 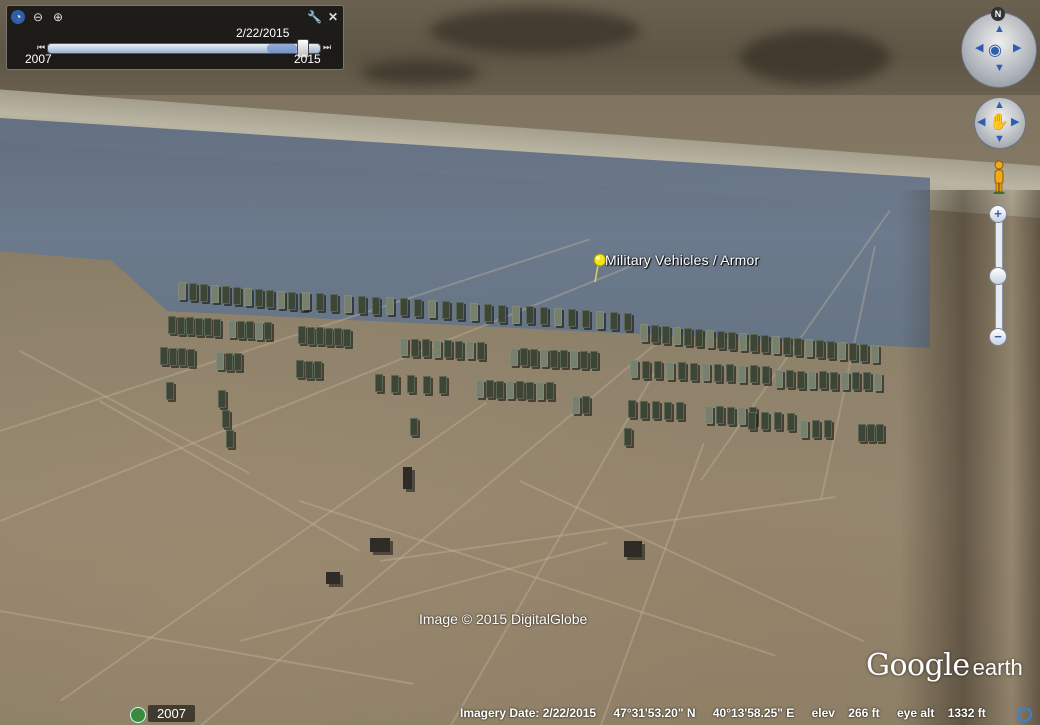 What do you see at coordinates (327, 47) in the screenshot?
I see `skip-forward-icon: ⏭` at bounding box center [327, 47].